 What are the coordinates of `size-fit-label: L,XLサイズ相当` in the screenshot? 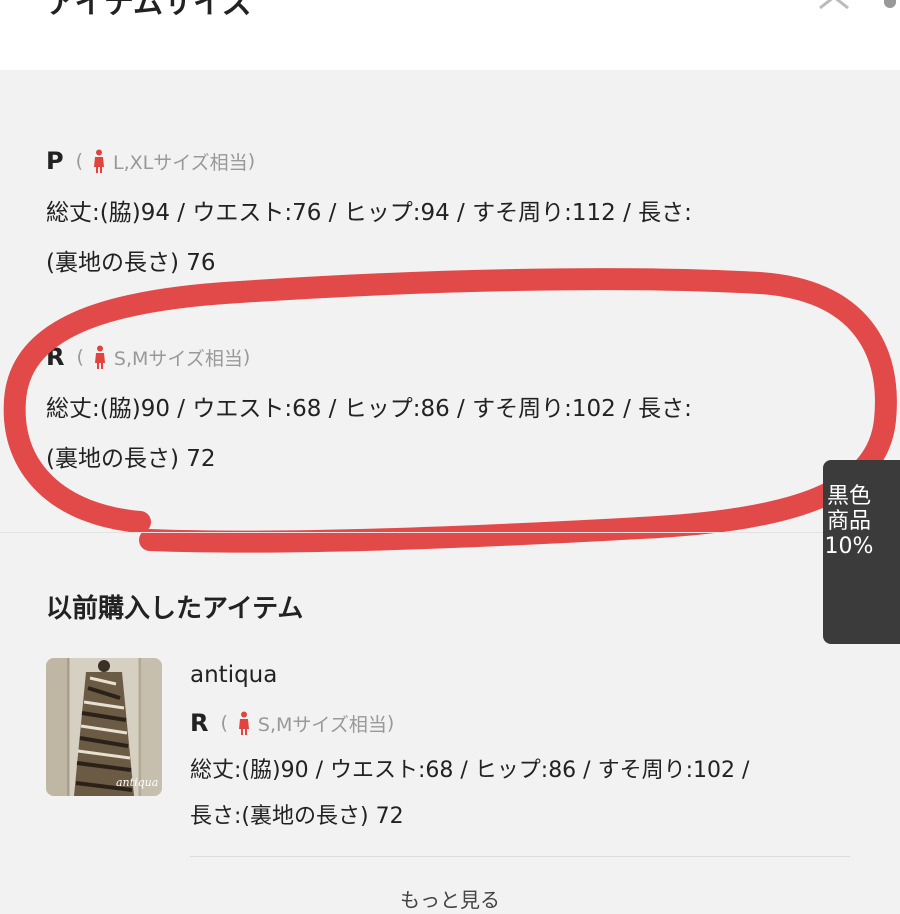 It's located at (180, 162).